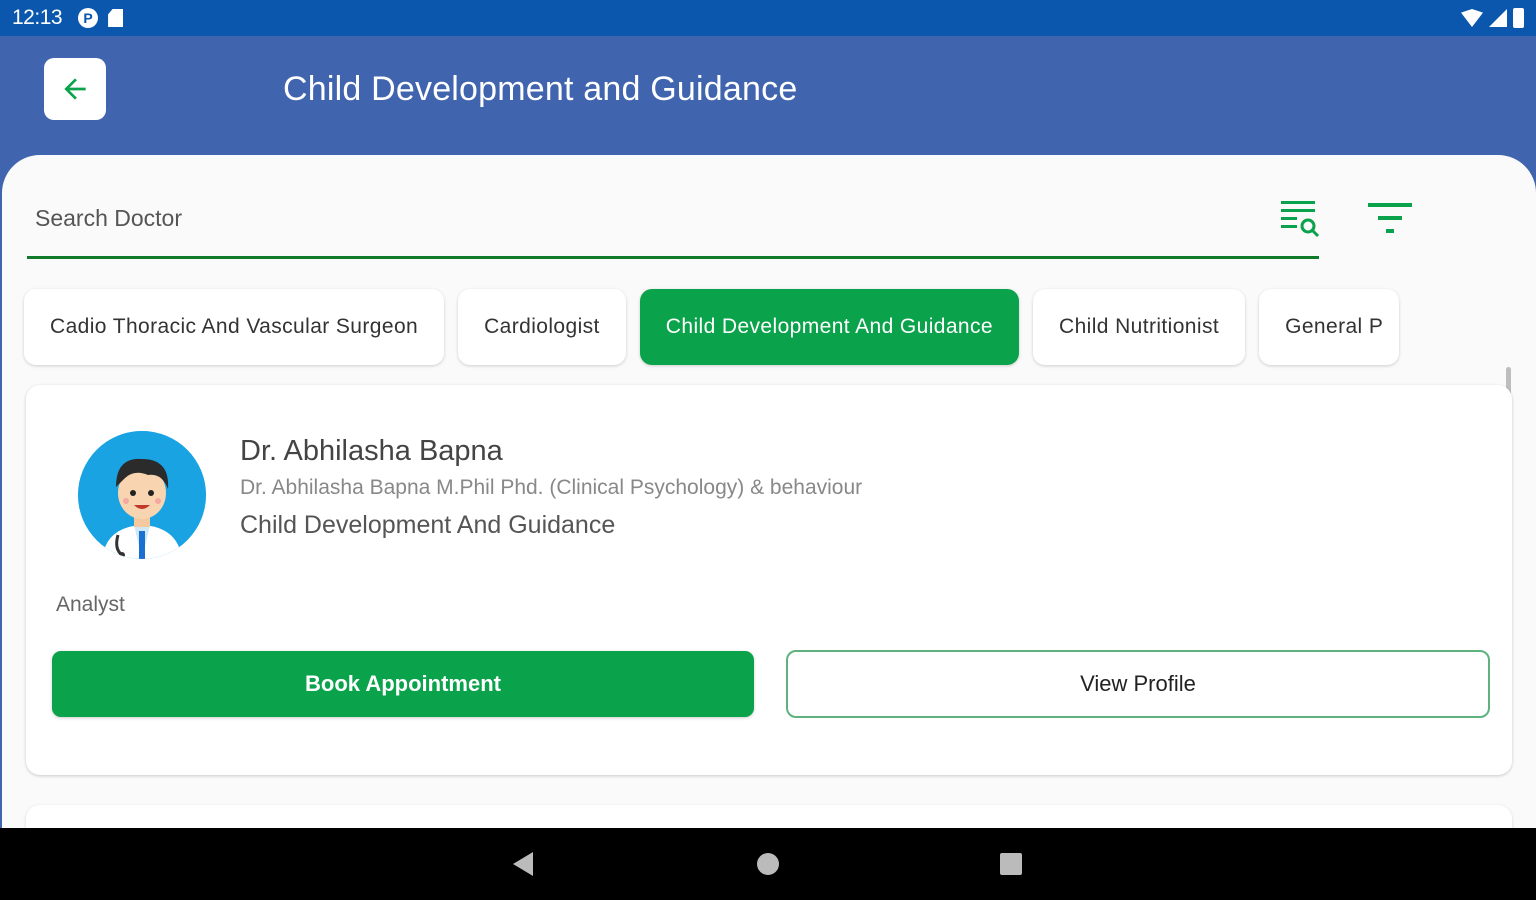  Describe the element at coordinates (234, 327) in the screenshot. I see `chip-cadio-thoracic: Cadio Thoracic And Vascular Surgeon` at that location.